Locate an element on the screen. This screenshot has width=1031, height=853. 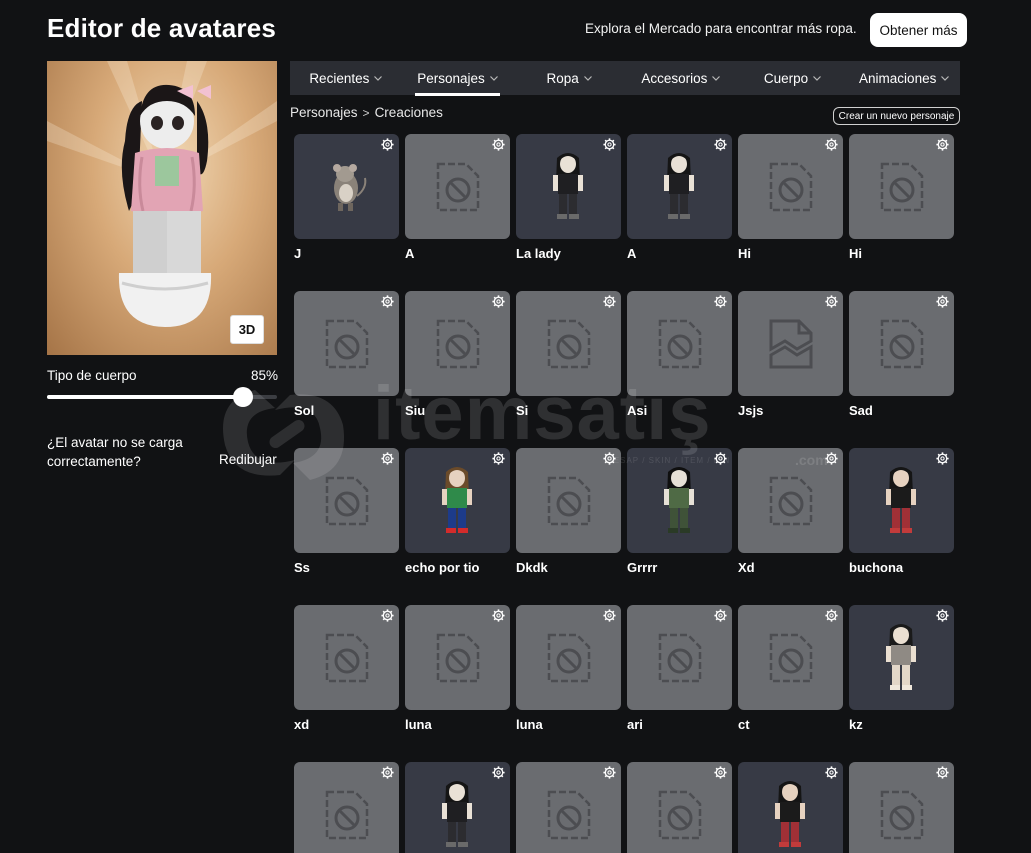
character-card: echo por tio is located at coordinates (457, 511).